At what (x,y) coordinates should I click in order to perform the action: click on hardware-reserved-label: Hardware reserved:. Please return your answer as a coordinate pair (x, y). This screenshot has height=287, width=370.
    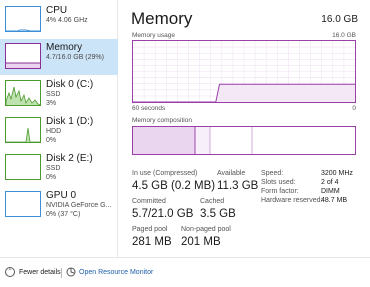
    Looking at the image, I should click on (292, 200).